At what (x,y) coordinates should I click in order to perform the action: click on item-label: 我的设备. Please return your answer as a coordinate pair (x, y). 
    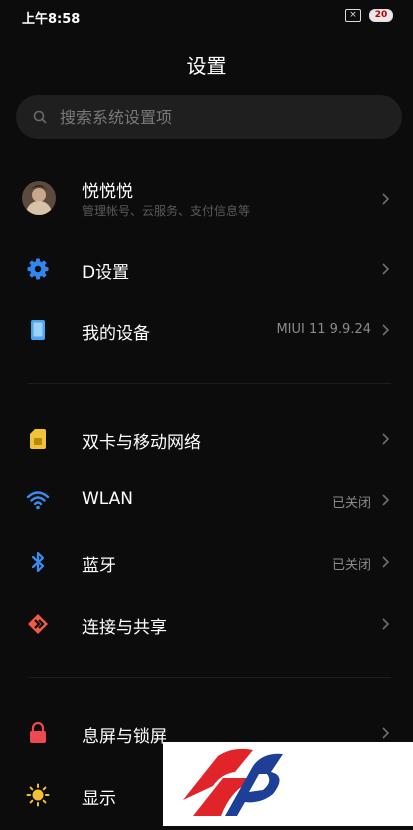
    Looking at the image, I should click on (116, 334).